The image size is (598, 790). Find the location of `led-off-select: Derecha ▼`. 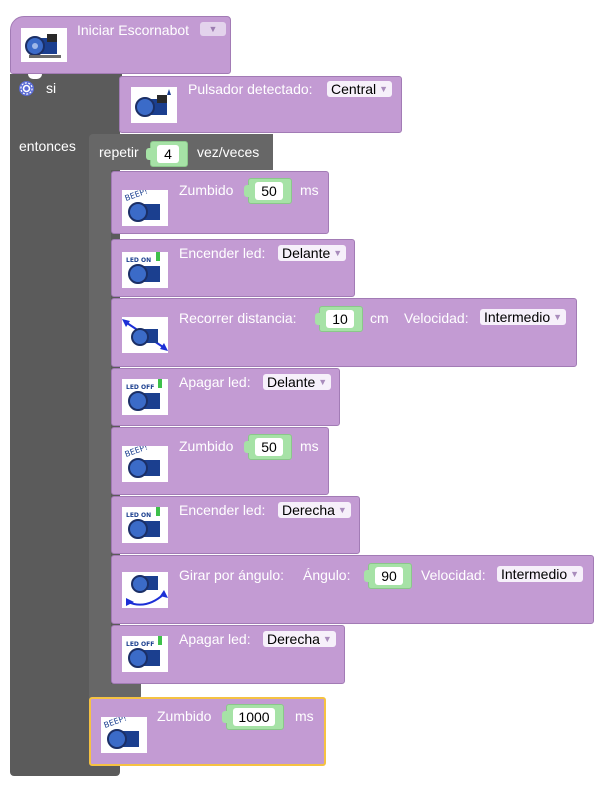

led-off-select: Derecha ▼ is located at coordinates (299, 639).